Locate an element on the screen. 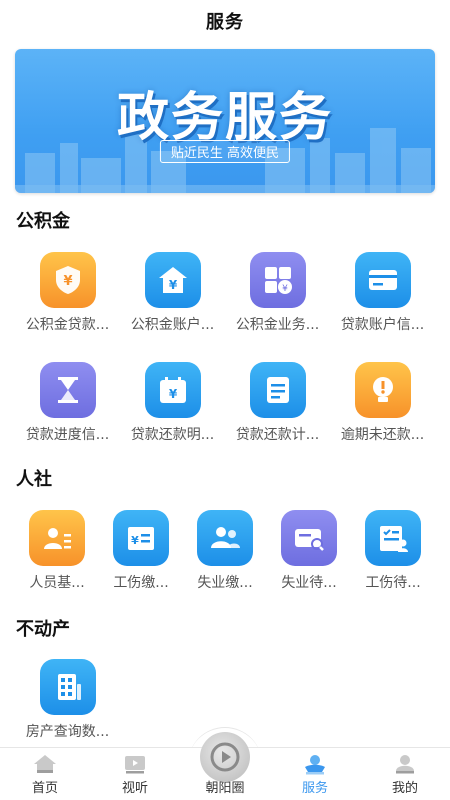 The height and width of the screenshot is (800, 450). tab-label: 服务 is located at coordinates (314, 788).